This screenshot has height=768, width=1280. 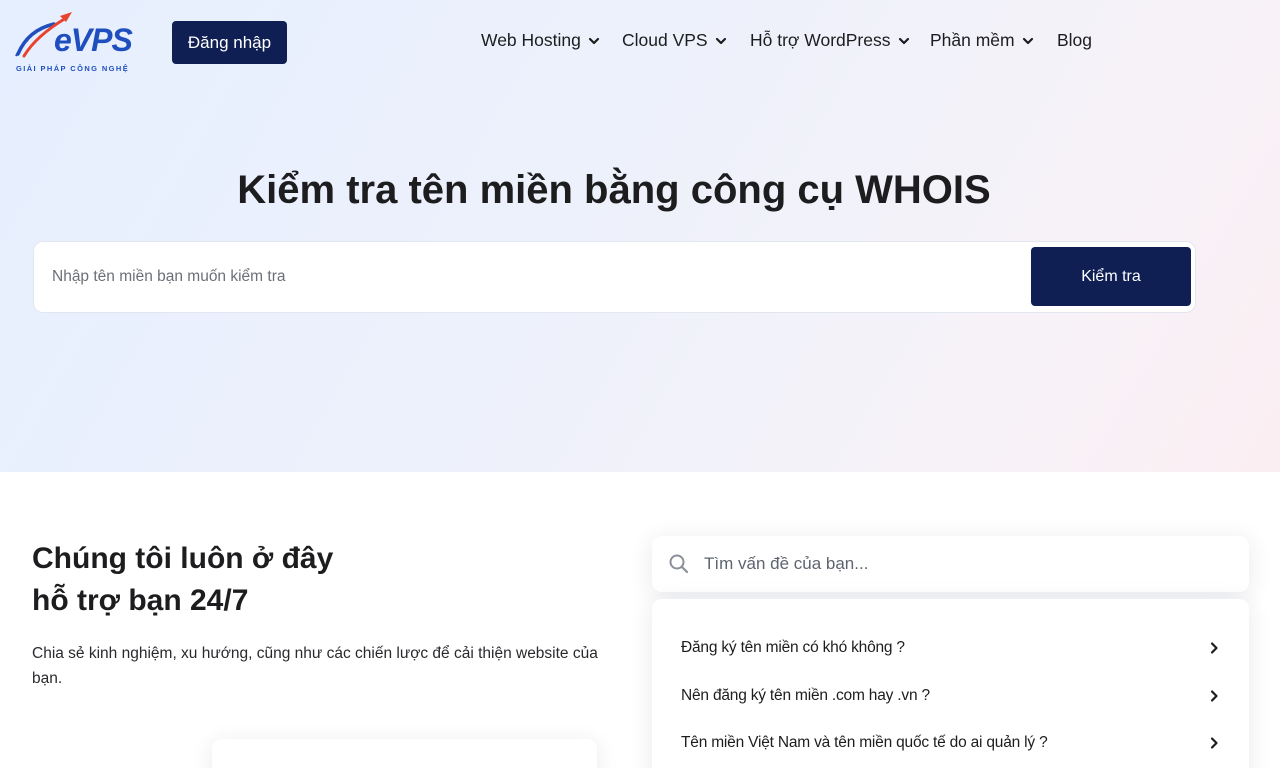 I want to click on page-title: Kiểm tra tên miền bằng công cụ WHOIS, so click(x=614, y=190).